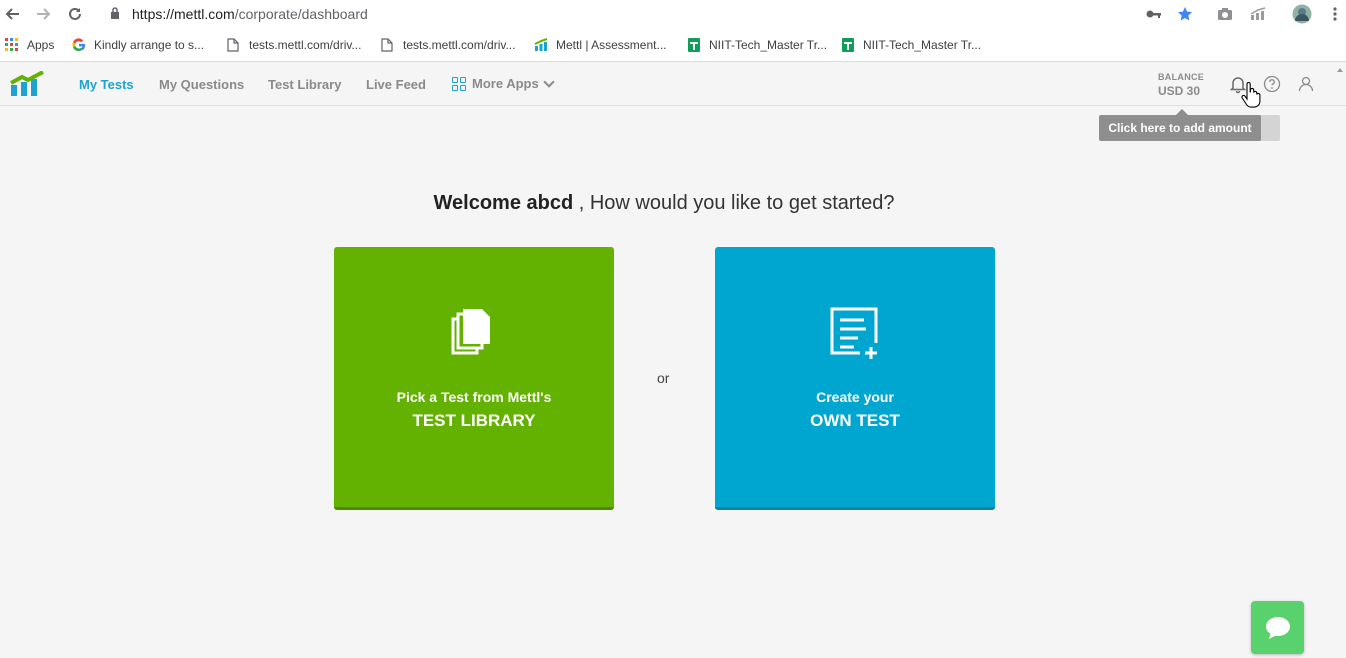 The image size is (1346, 658). Describe the element at coordinates (1251, 95) in the screenshot. I see `hand-cursor-icon` at that location.